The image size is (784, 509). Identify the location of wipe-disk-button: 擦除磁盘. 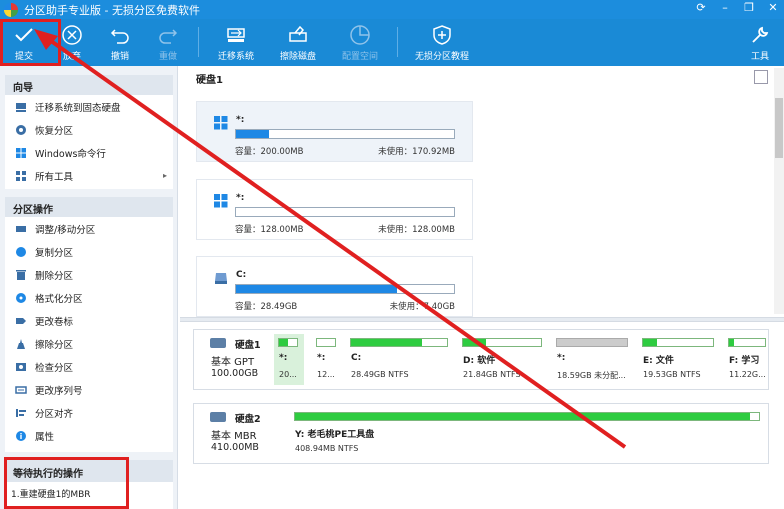
(298, 42).